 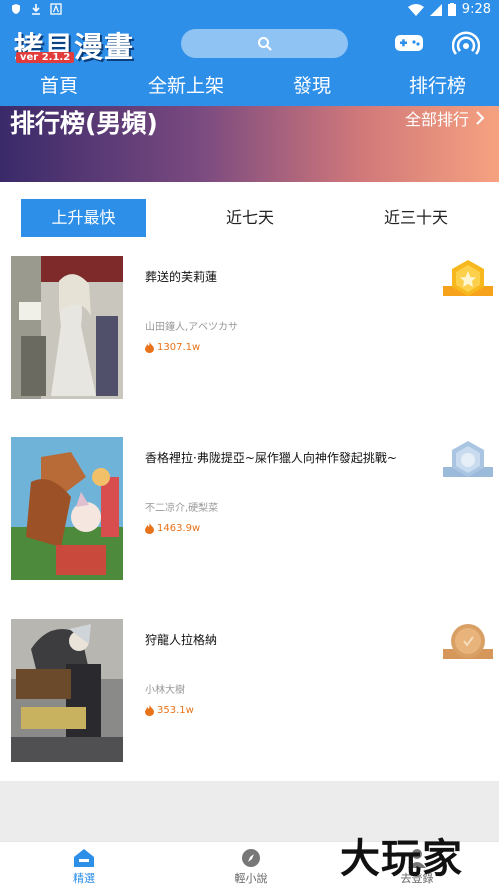 I want to click on wifi-icon, so click(x=415, y=9).